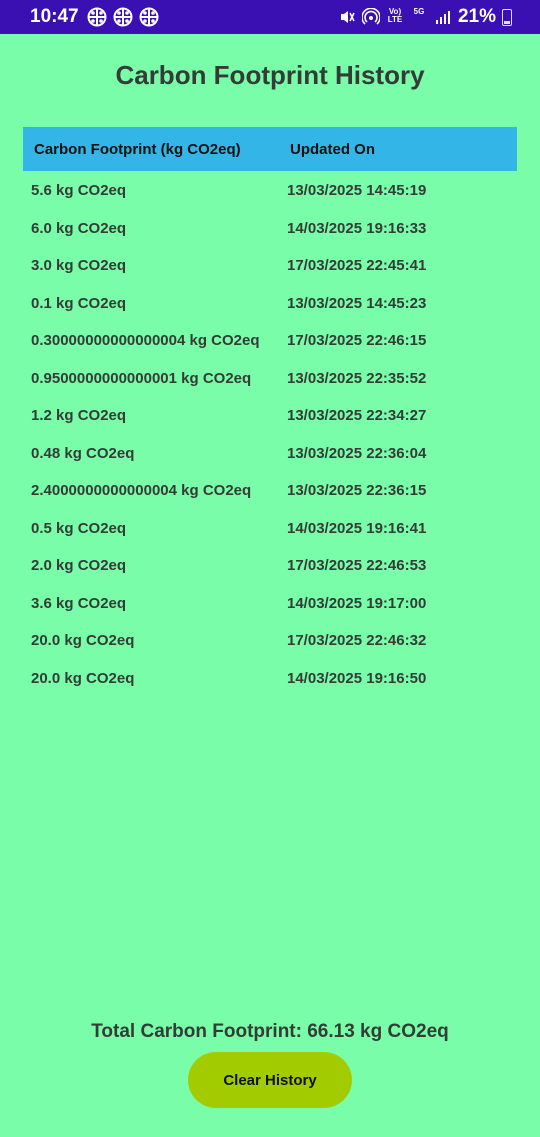 This screenshot has height=1137, width=540. I want to click on battery-icon, so click(507, 17).